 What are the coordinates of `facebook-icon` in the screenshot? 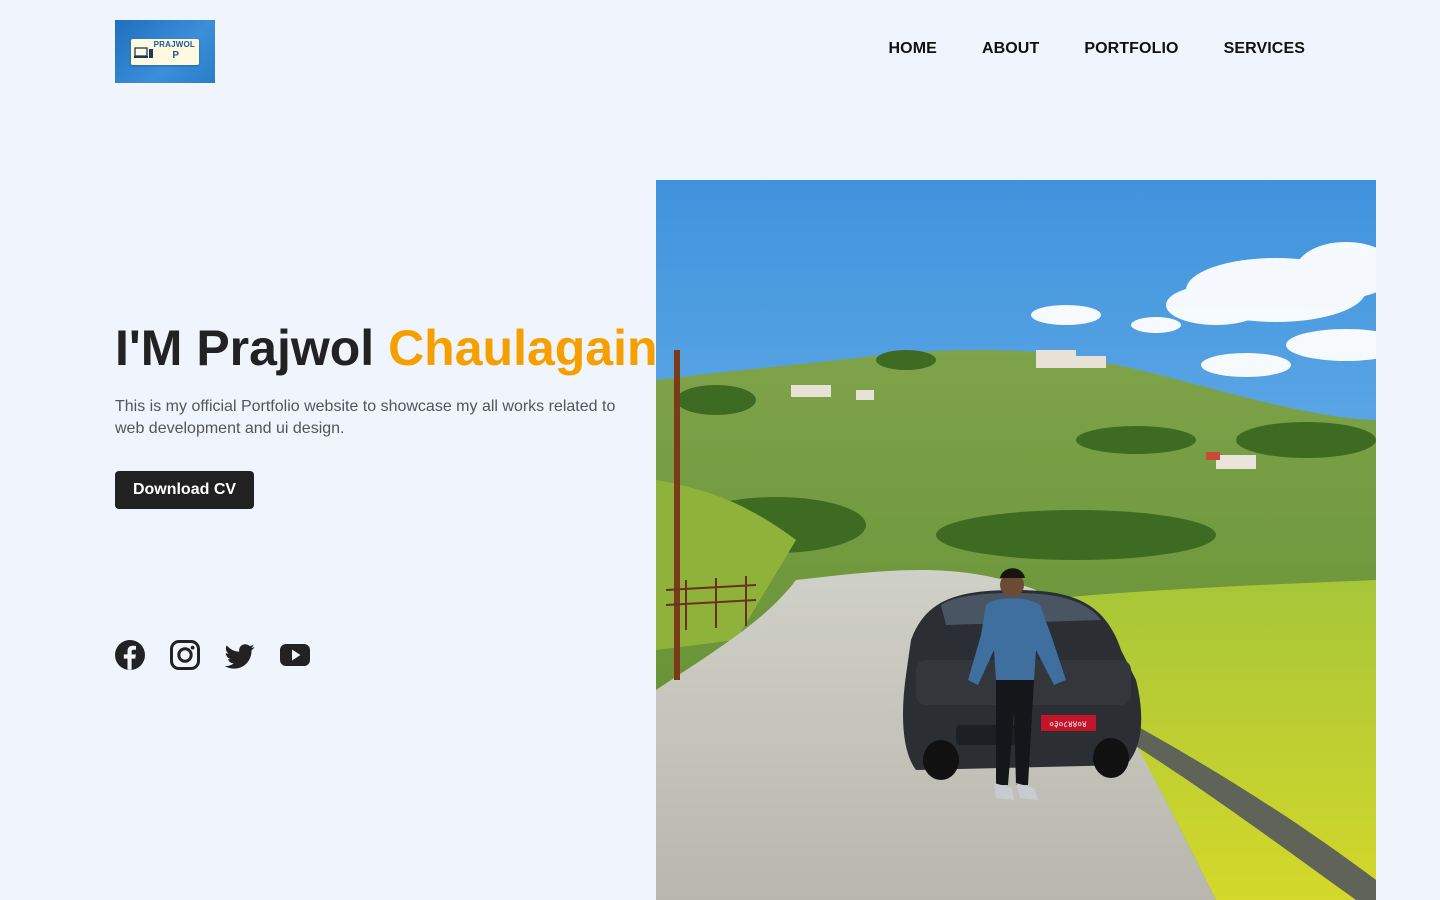 It's located at (130, 655).